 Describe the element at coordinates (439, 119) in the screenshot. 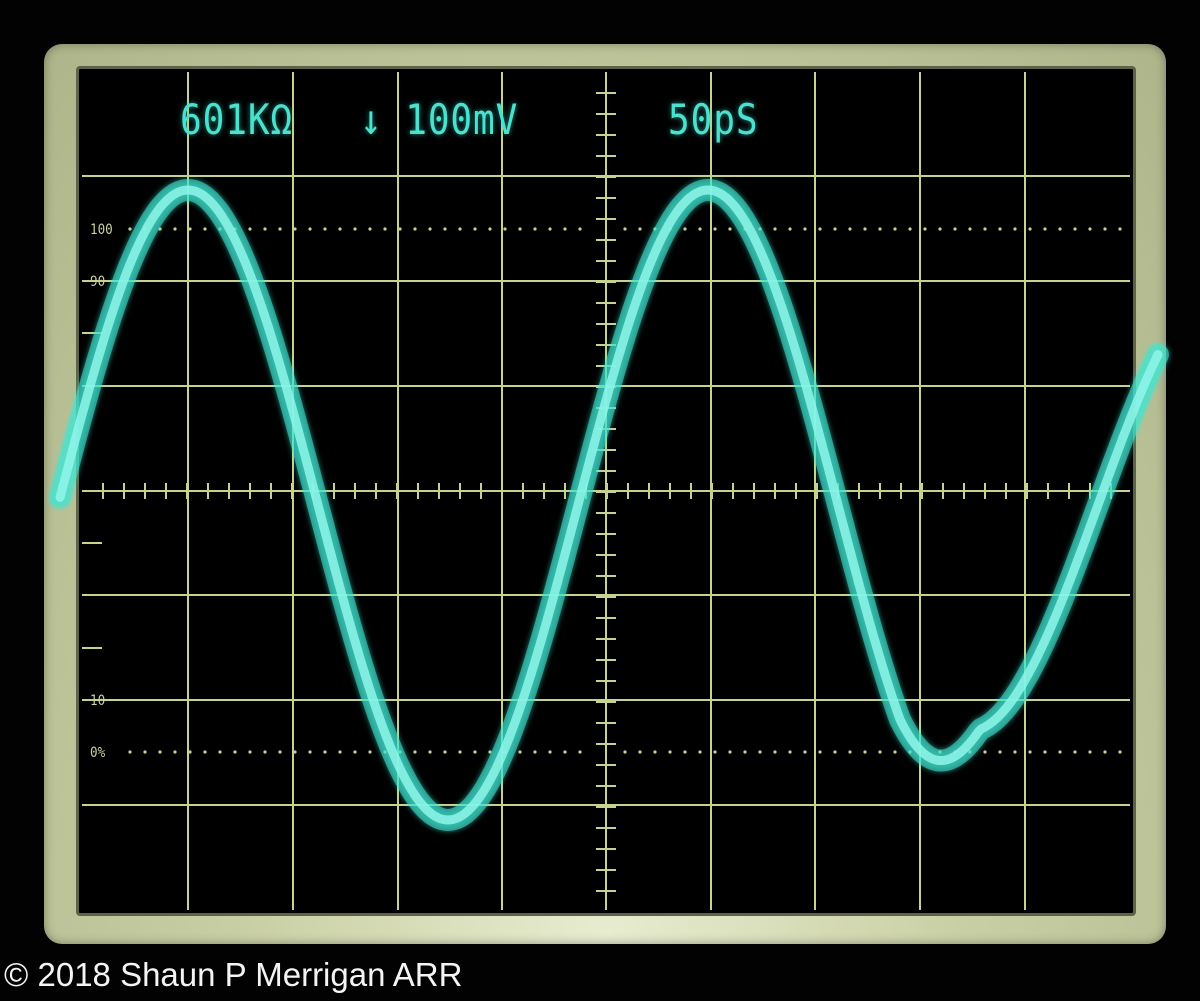

I see `vertical-scale-readout: ↓ 100mV` at that location.